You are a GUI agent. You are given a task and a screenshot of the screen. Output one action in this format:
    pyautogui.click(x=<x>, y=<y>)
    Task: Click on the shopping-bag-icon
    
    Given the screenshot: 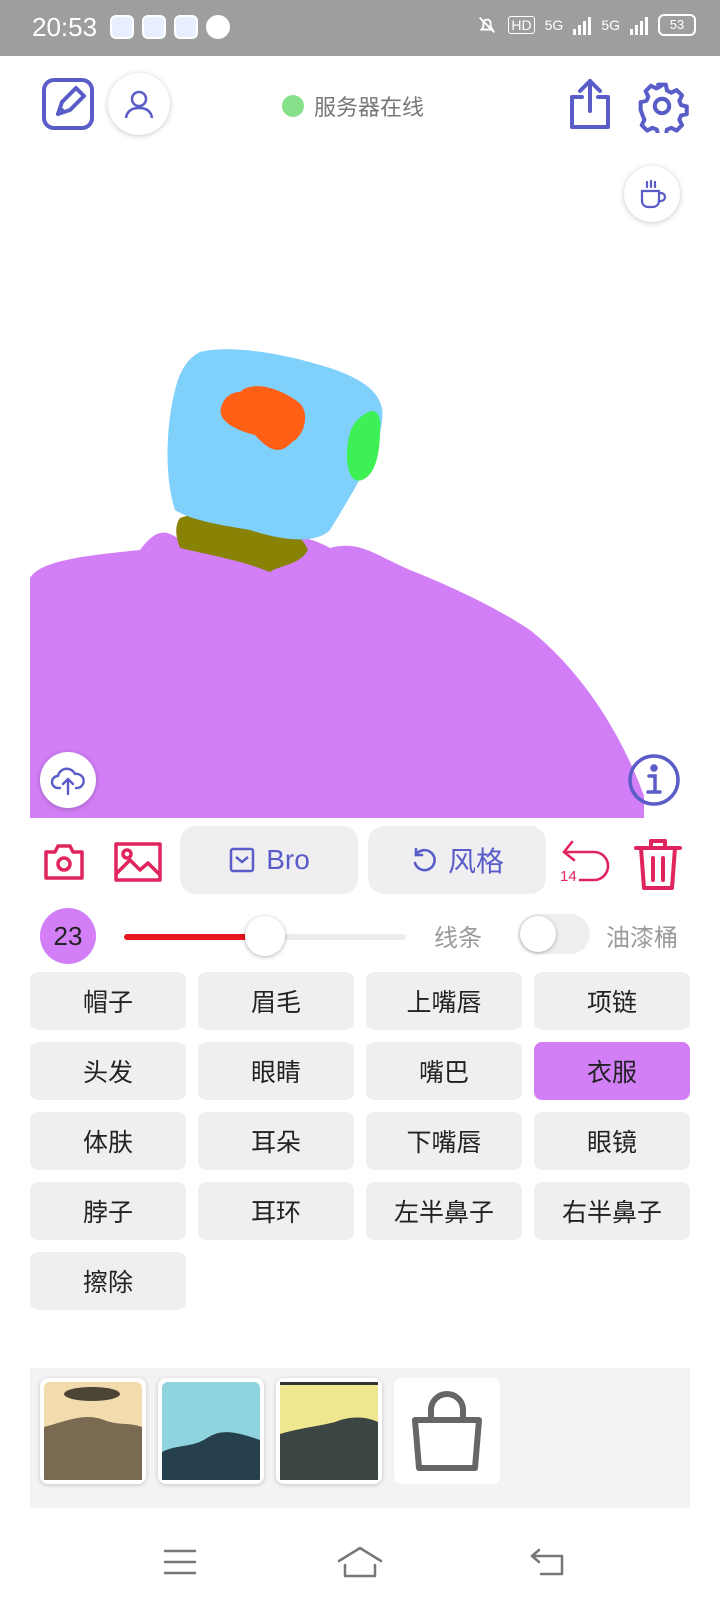 What is the action you would take?
    pyautogui.click(x=447, y=1431)
    